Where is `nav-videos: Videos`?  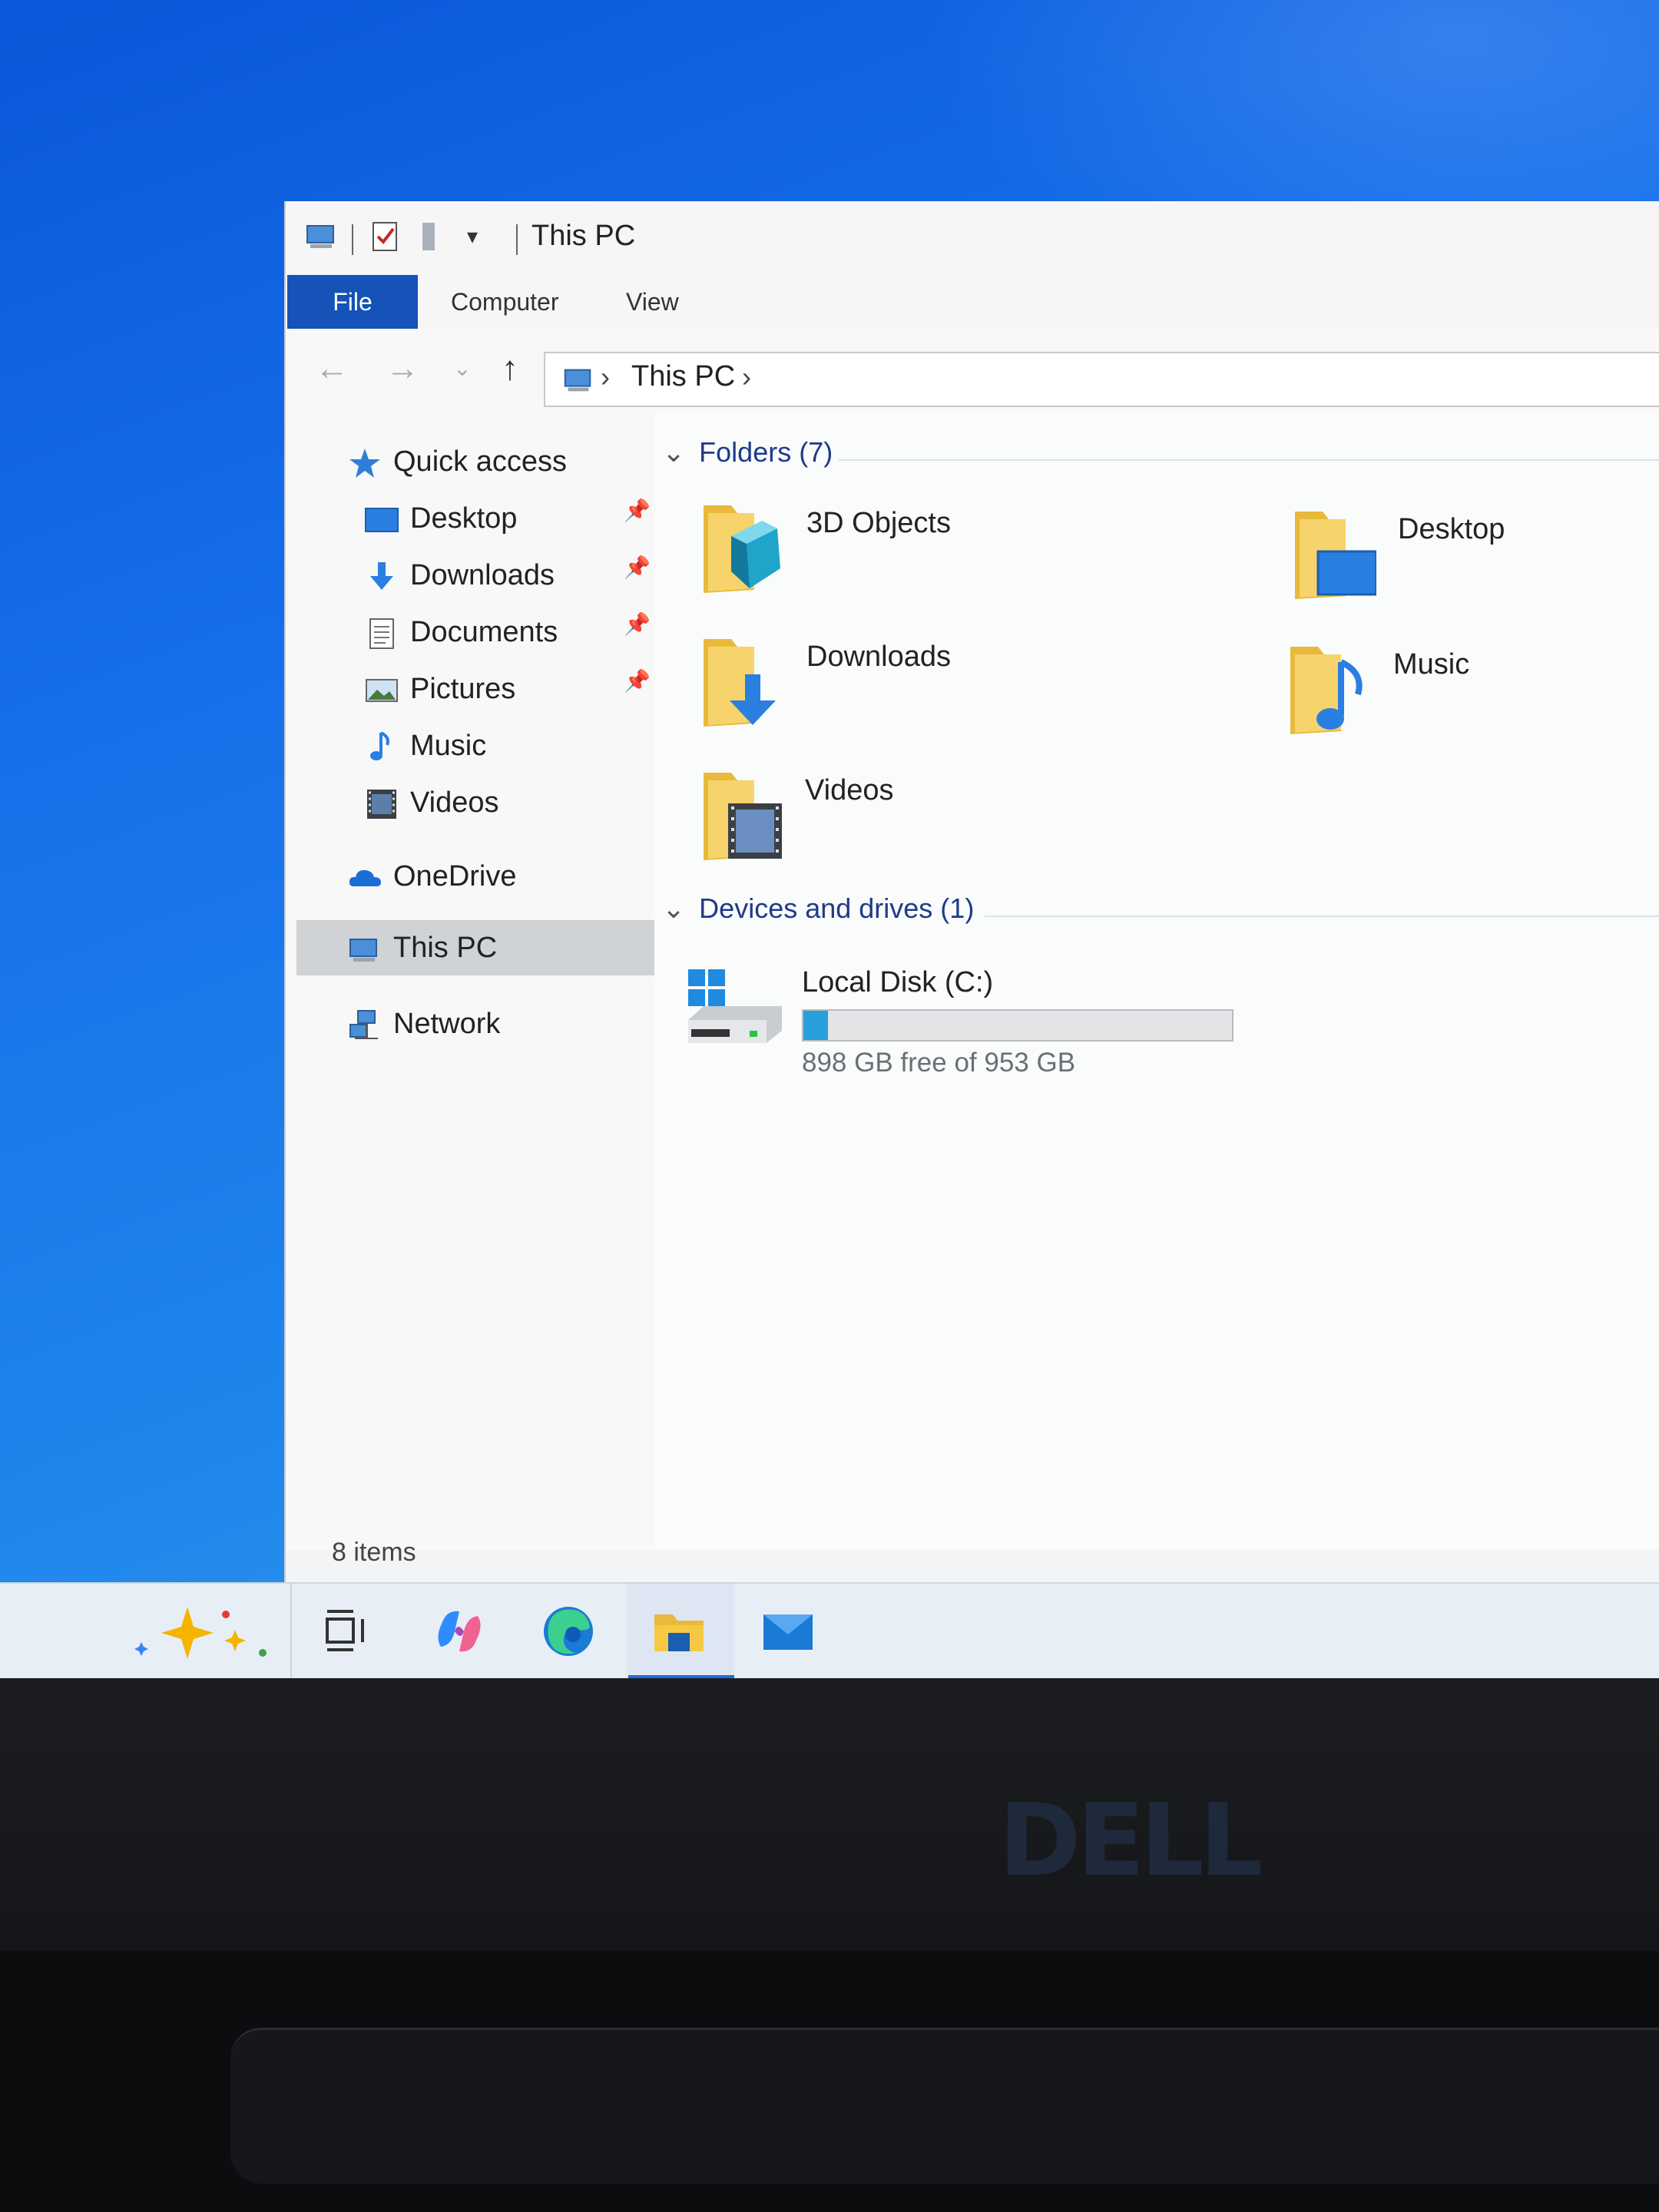
nav-videos: Videos is located at coordinates (432, 803).